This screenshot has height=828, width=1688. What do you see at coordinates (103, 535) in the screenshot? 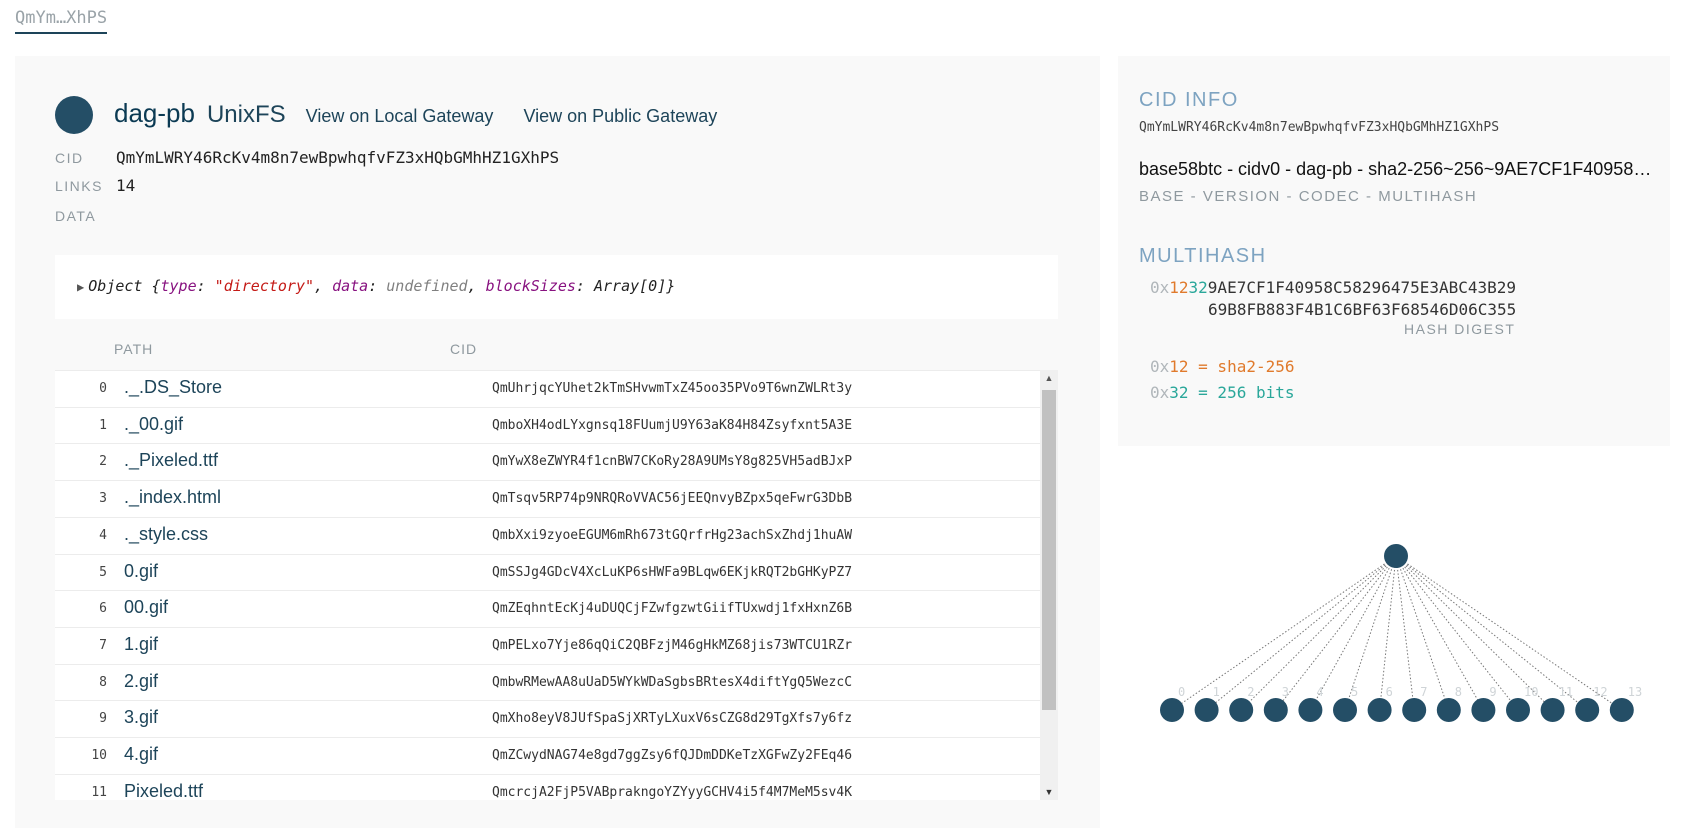
I see `row-index: 4` at bounding box center [103, 535].